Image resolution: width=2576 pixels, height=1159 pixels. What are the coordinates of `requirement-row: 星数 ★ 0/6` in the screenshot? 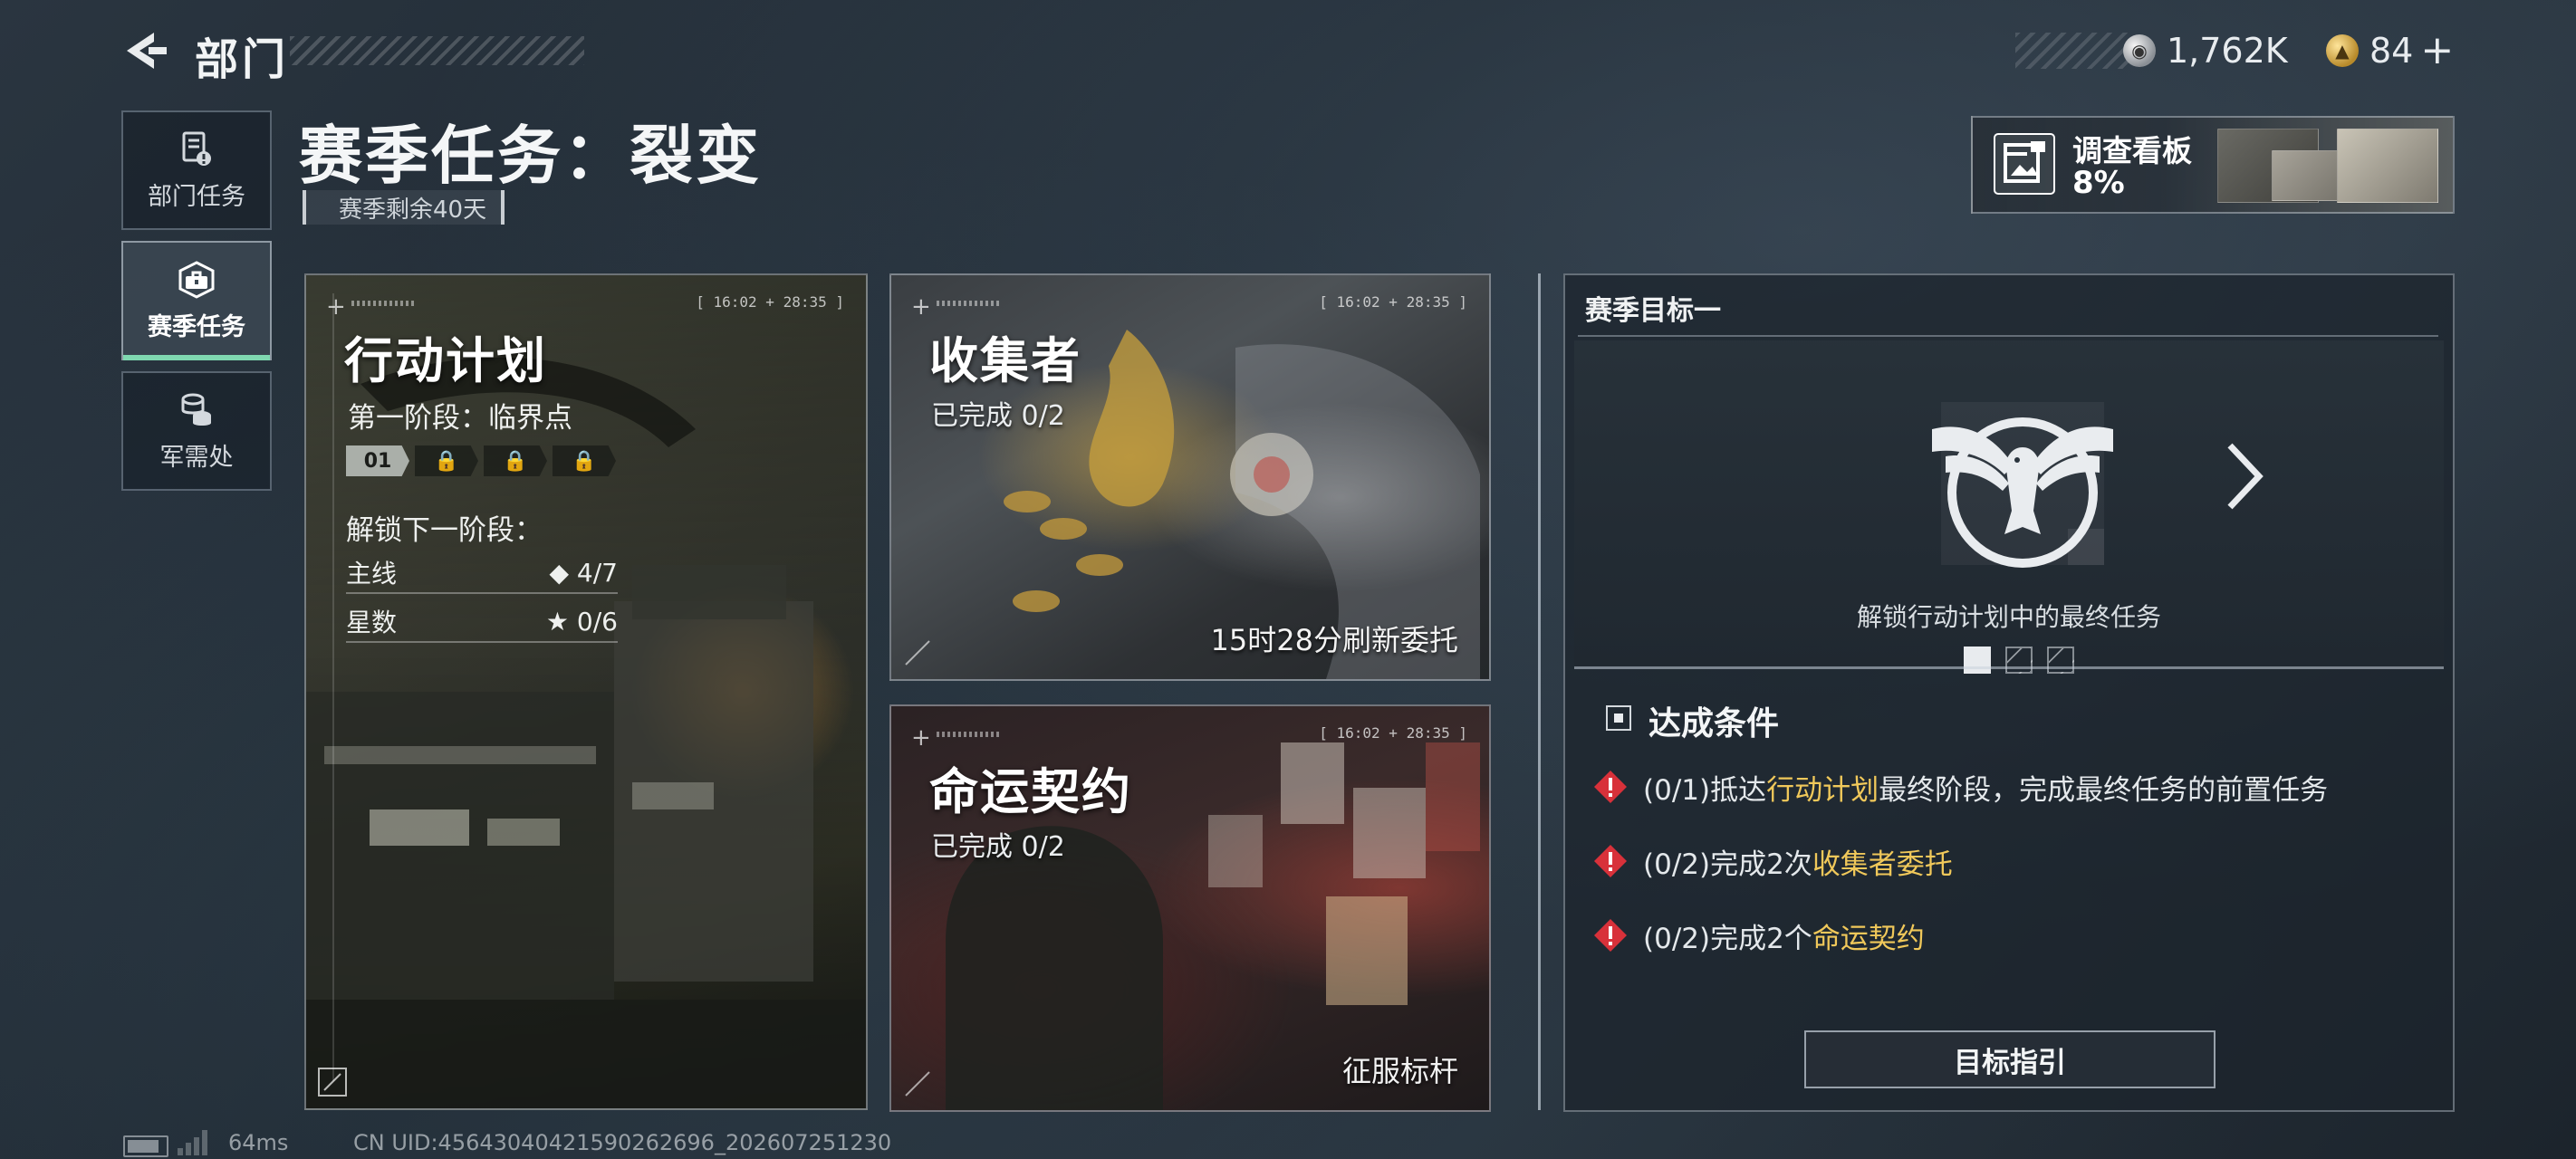 It's located at (482, 622).